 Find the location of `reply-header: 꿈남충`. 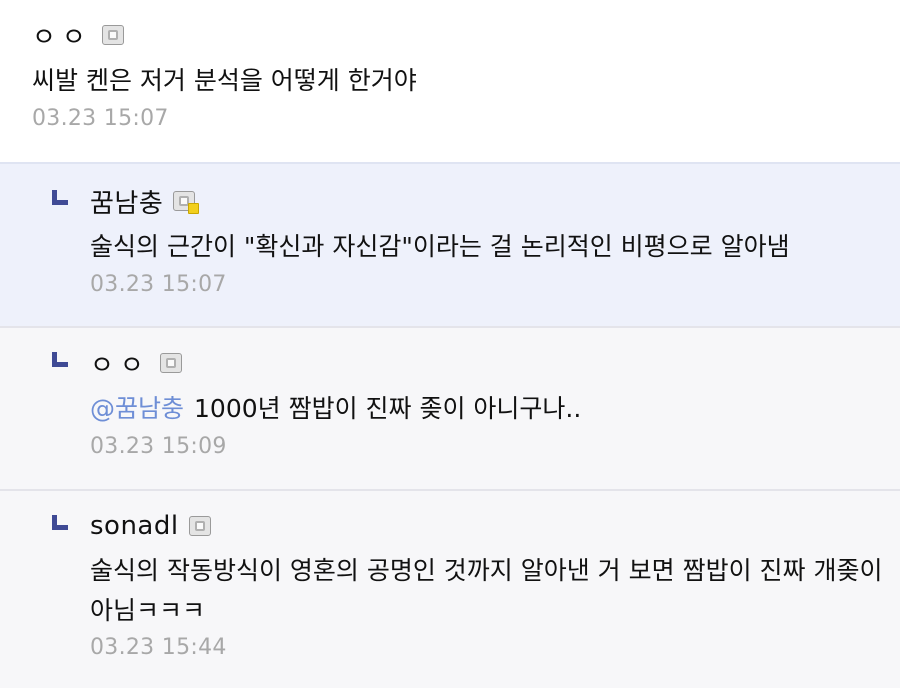

reply-header: 꿈남충 is located at coordinates (474, 201).